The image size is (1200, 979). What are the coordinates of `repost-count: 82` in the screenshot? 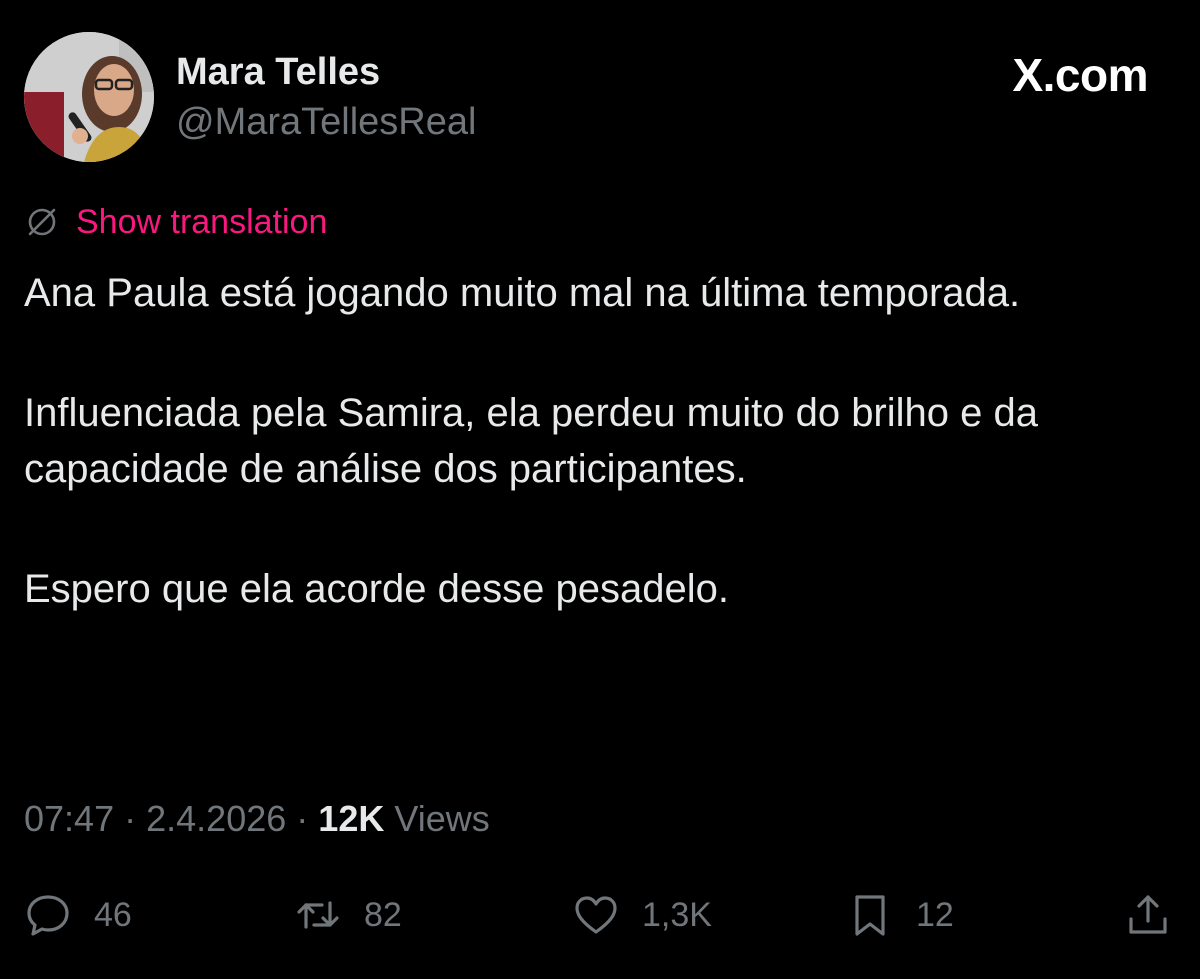 It's located at (383, 914).